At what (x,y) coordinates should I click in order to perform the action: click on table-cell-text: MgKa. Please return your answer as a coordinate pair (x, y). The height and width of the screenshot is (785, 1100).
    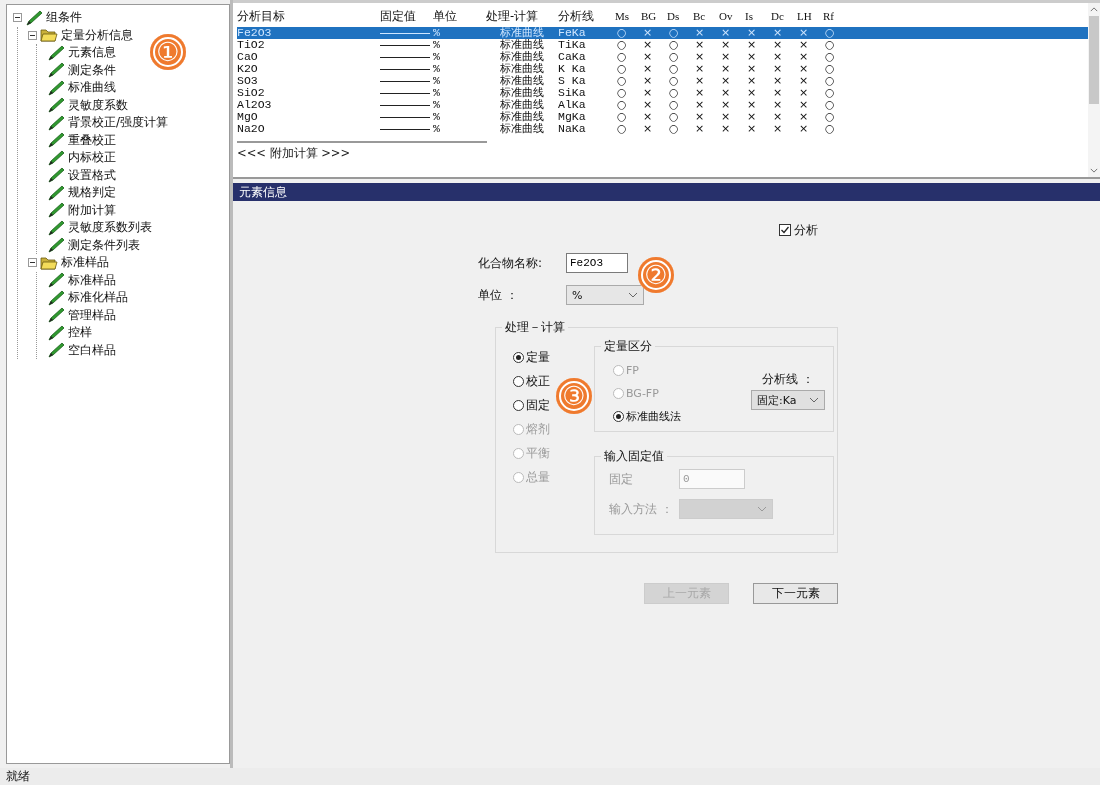
    Looking at the image, I should click on (572, 117).